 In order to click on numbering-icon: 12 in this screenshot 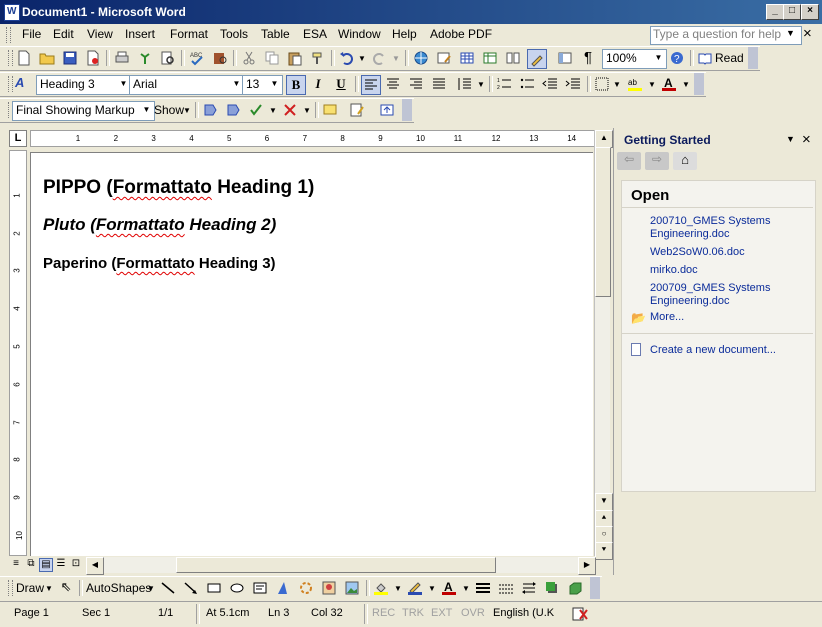, I will do `click(504, 84)`.